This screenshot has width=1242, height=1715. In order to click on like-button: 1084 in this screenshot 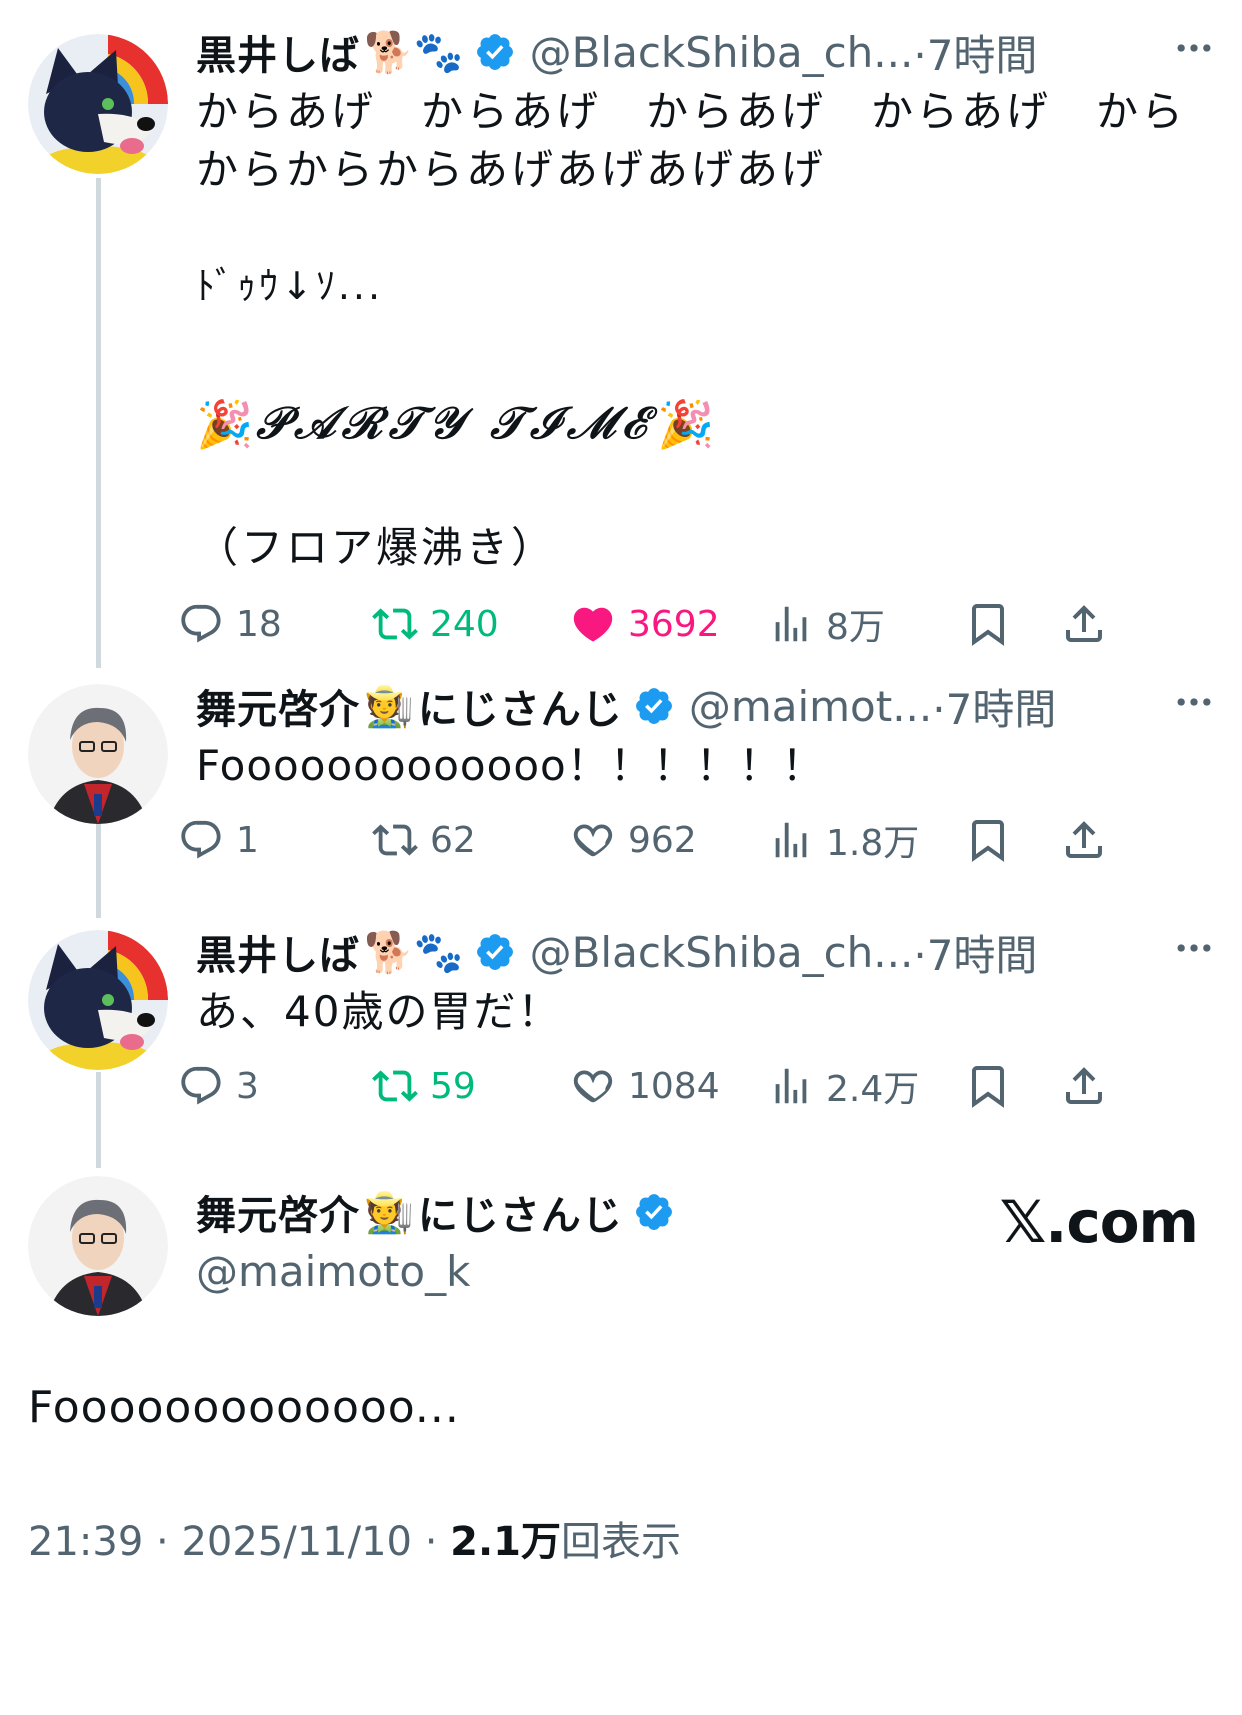, I will do `click(645, 1086)`.